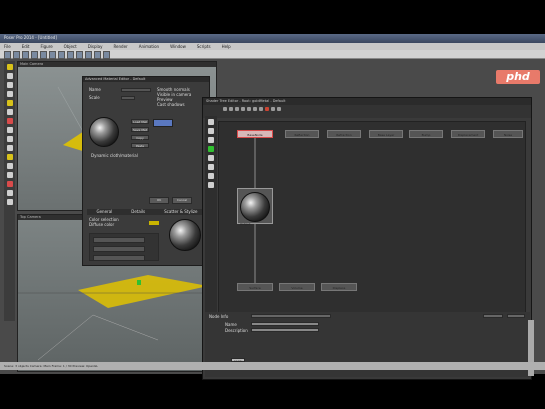 Image resolution: width=545 pixels, height=409 pixels. What do you see at coordinates (105, 212) in the screenshot?
I see `tab-general: General` at bounding box center [105, 212].